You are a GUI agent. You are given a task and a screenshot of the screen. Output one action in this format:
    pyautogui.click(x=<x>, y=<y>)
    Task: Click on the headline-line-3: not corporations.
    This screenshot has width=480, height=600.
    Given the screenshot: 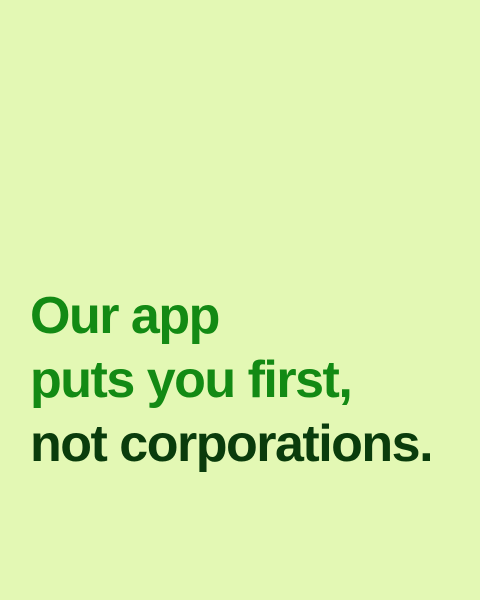 What is the action you would take?
    pyautogui.click(x=232, y=444)
    